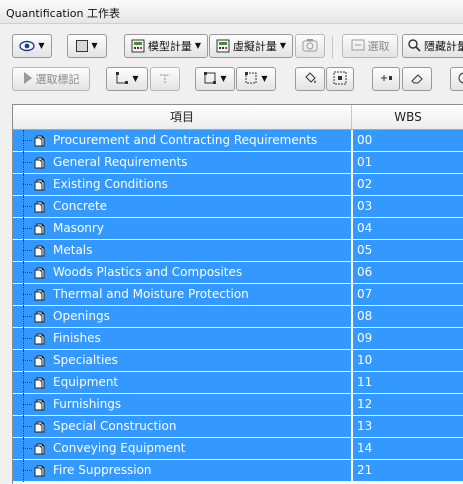 Image resolution: width=463 pixels, height=484 pixels. I want to click on hide-takeoff-button: 隱藏計量, so click(432, 46).